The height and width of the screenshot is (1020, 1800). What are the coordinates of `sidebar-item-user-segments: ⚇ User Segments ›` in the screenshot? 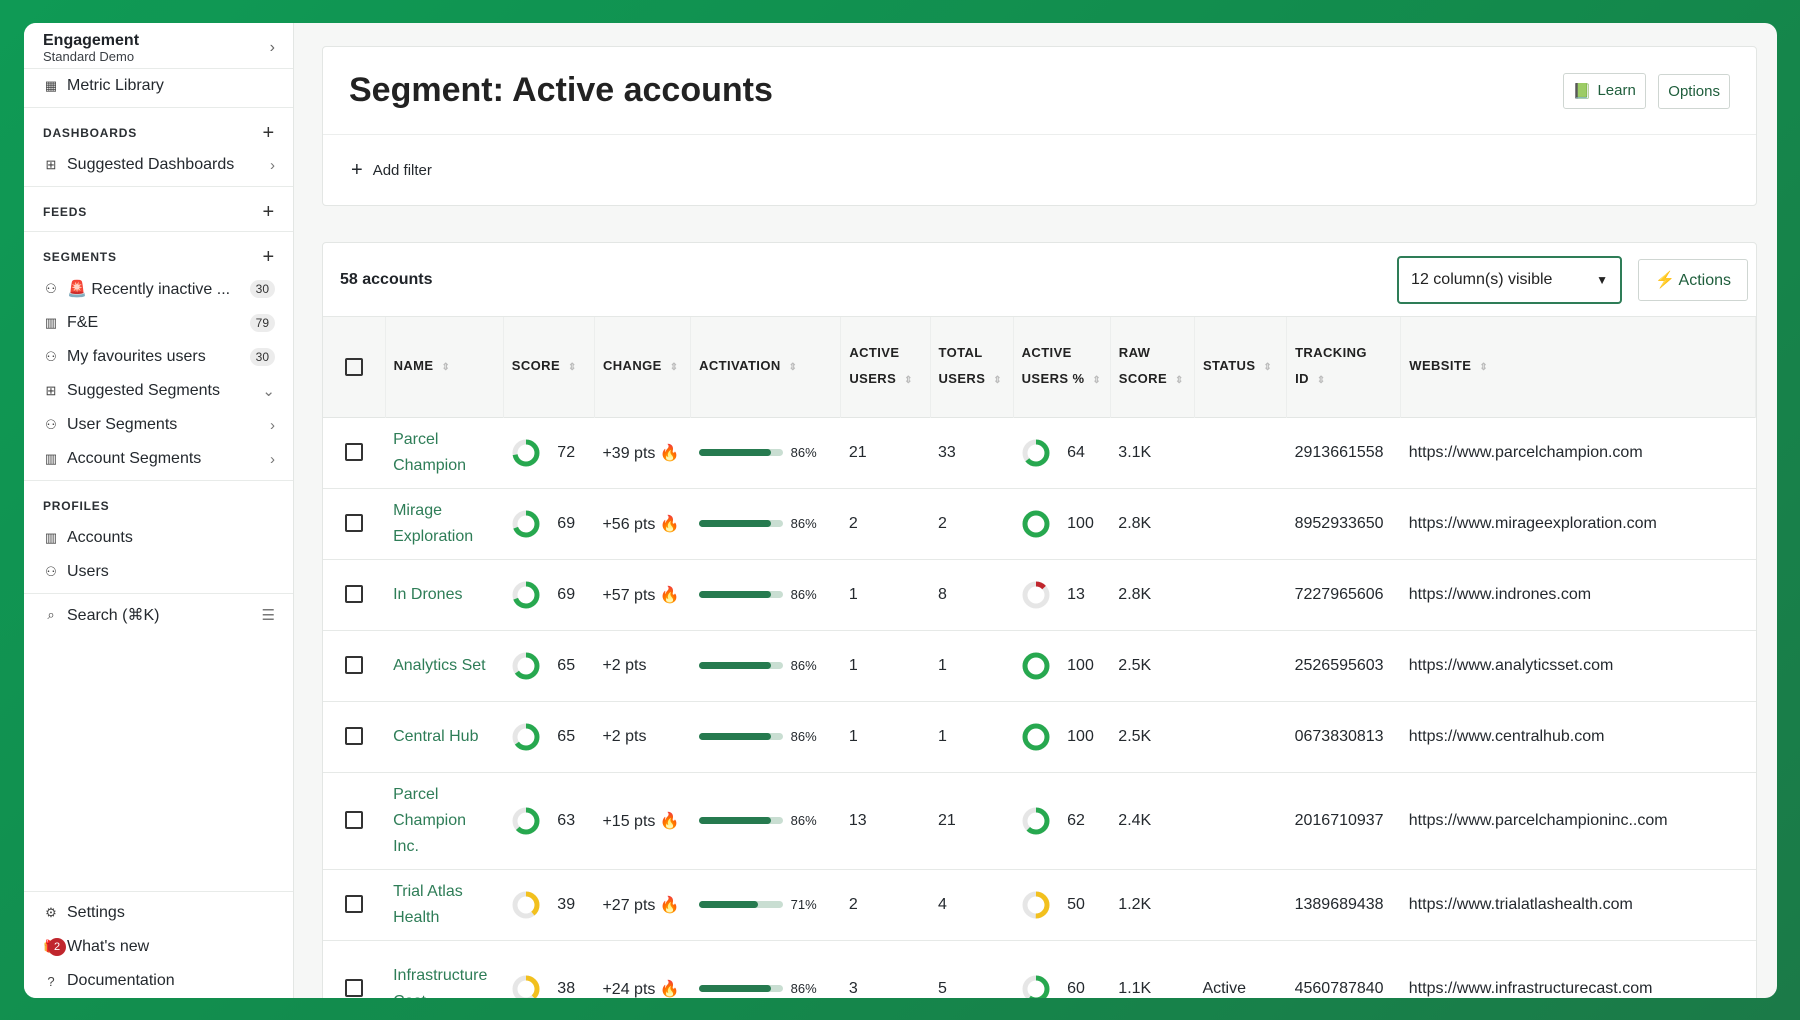 It's located at (158, 425).